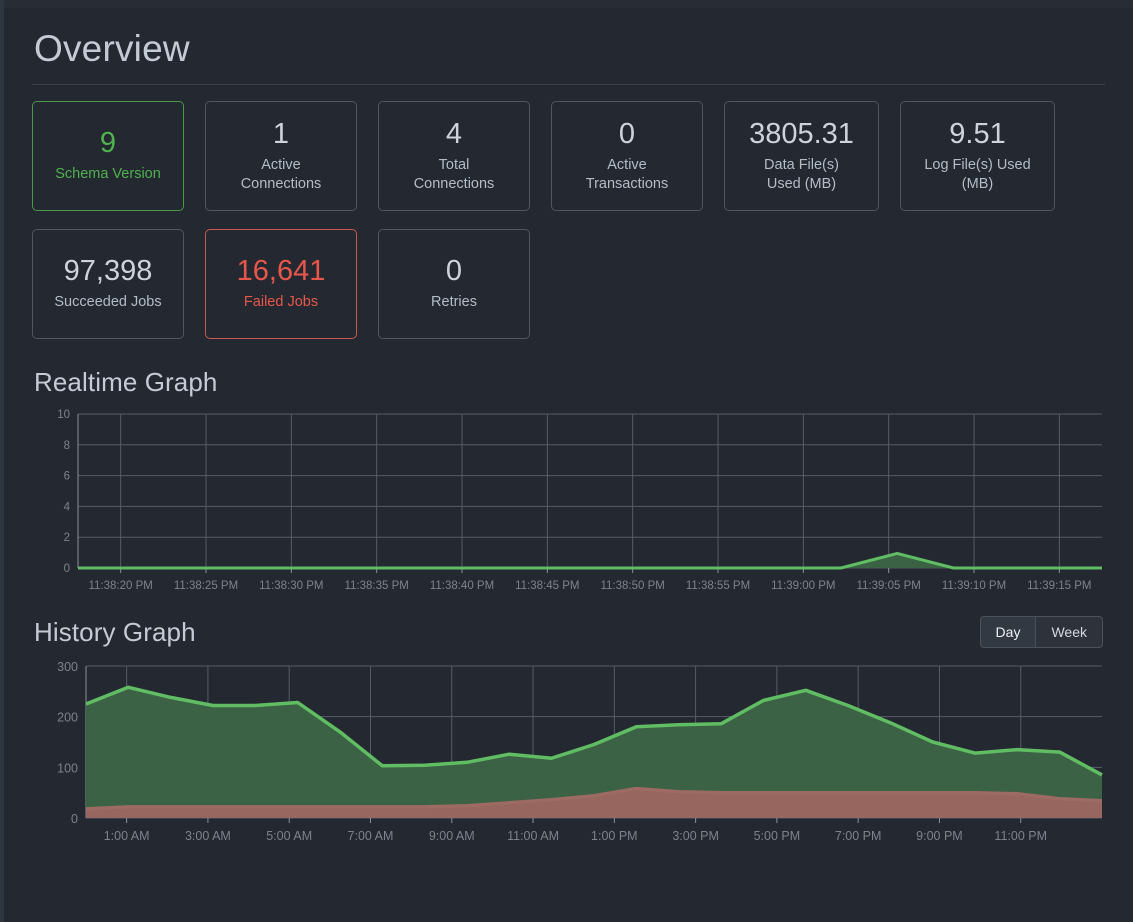  What do you see at coordinates (281, 174) in the screenshot?
I see `stat-label: Active Connections` at bounding box center [281, 174].